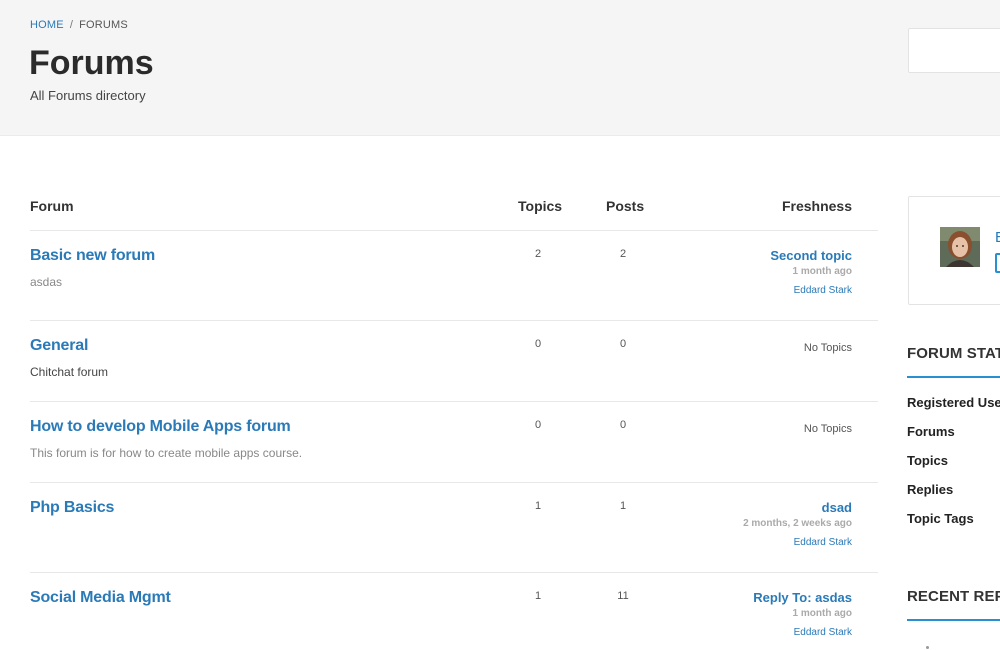 This screenshot has width=1000, height=650. What do you see at coordinates (92, 256) in the screenshot?
I see `forum-title-link: Basic new forum` at bounding box center [92, 256].